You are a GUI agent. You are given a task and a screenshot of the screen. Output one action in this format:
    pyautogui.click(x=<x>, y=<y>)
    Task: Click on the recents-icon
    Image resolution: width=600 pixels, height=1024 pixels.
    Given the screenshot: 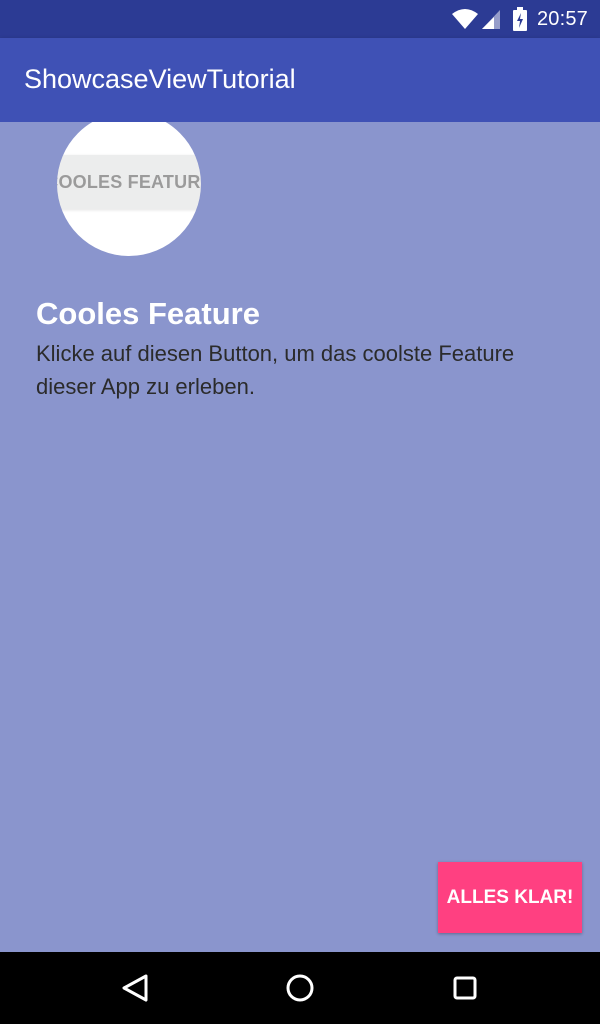 What is the action you would take?
    pyautogui.click(x=465, y=988)
    